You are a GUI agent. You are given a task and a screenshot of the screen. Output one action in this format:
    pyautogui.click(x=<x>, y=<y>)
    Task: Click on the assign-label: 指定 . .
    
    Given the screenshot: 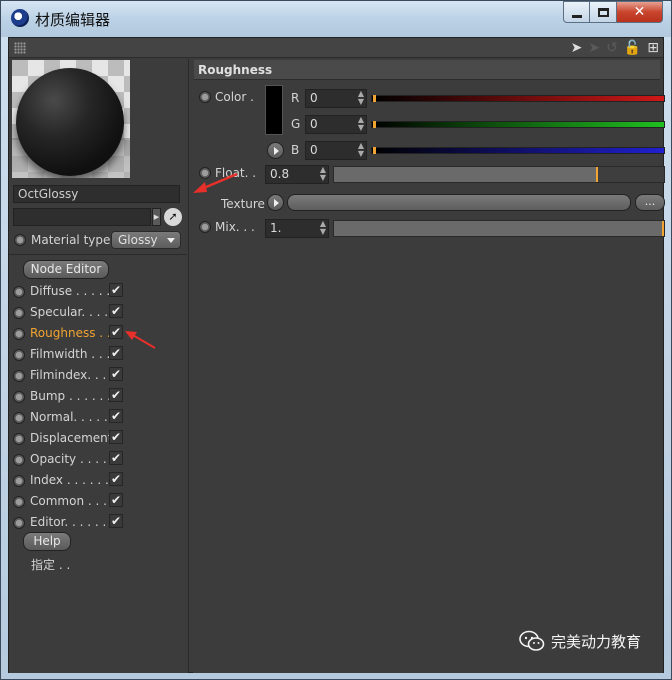 What is the action you would take?
    pyautogui.click(x=50, y=564)
    